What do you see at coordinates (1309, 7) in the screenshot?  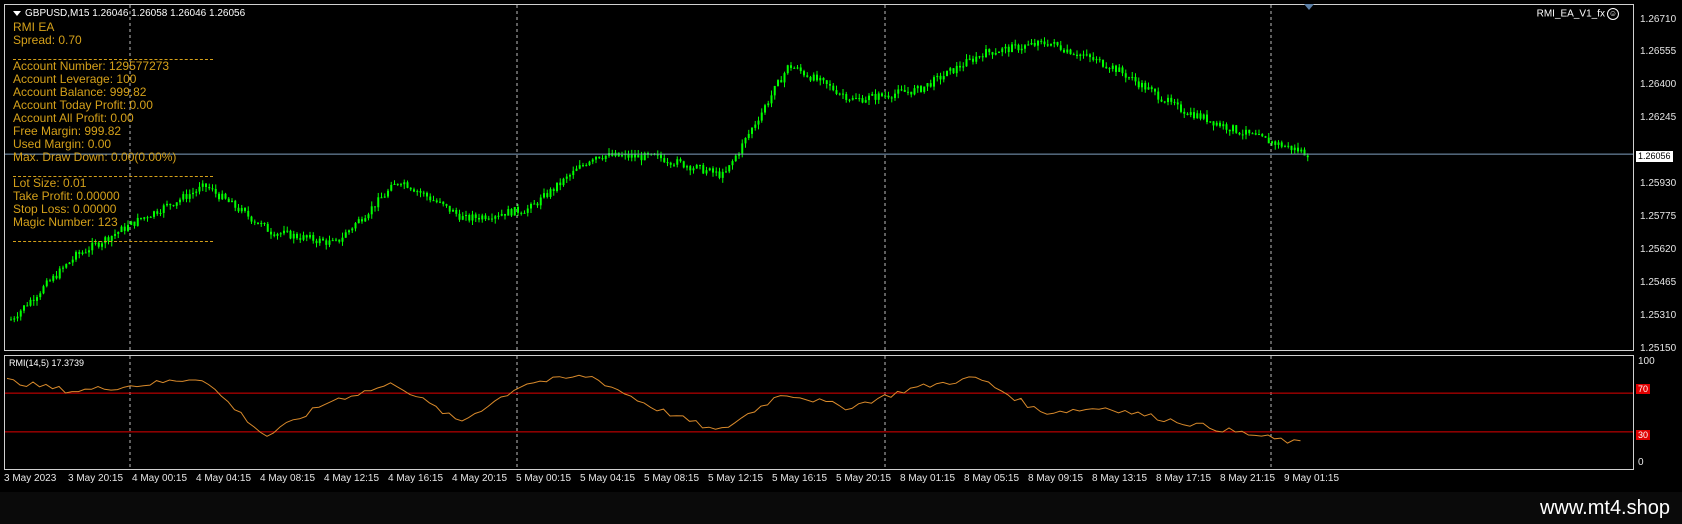 I see `shift-marker-icon` at bounding box center [1309, 7].